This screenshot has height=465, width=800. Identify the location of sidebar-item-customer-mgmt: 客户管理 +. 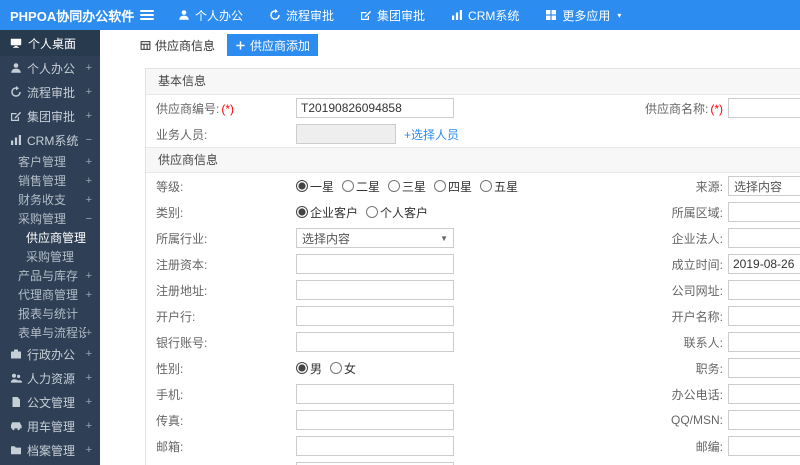
(50, 161).